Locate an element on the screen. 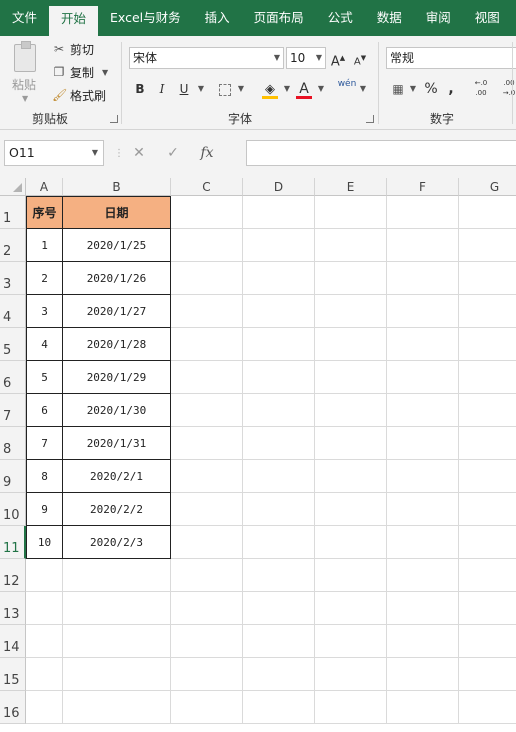 The image size is (516, 732). formula-input is located at coordinates (381, 153).